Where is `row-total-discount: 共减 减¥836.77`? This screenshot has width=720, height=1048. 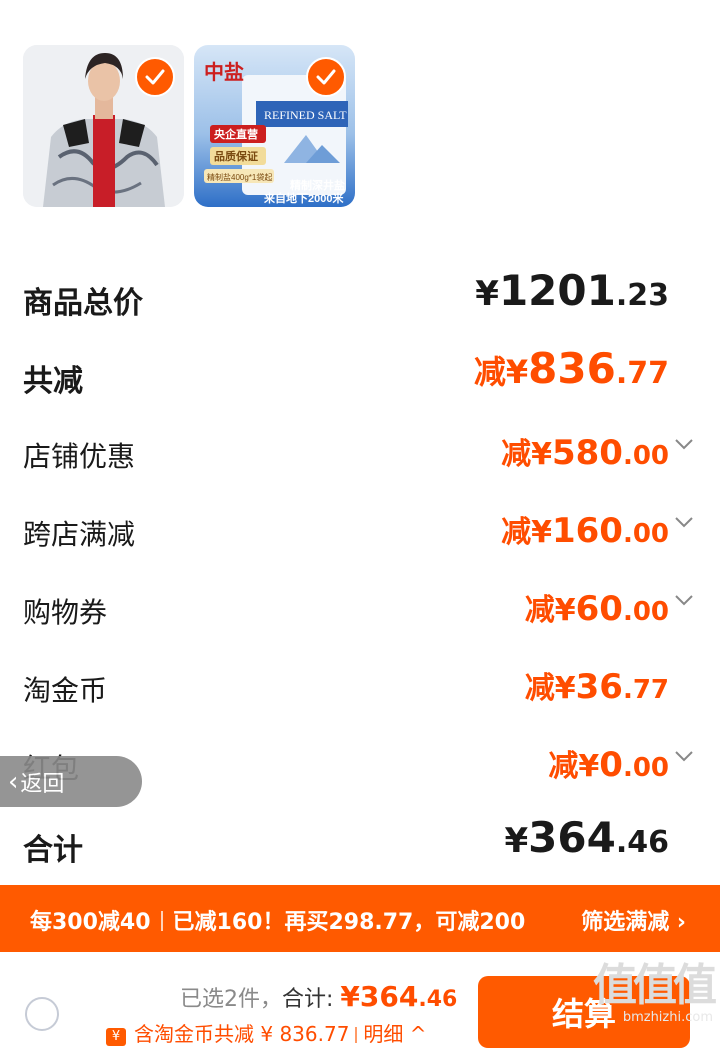 row-total-discount: 共减 减¥836.77 is located at coordinates (348, 375).